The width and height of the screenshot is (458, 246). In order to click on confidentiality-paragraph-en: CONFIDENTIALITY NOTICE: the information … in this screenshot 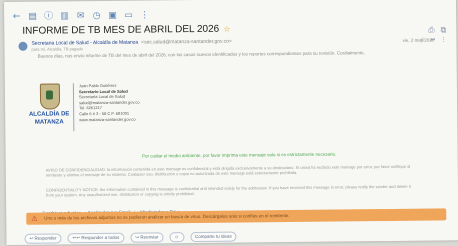, I will do `click(228, 190)`.